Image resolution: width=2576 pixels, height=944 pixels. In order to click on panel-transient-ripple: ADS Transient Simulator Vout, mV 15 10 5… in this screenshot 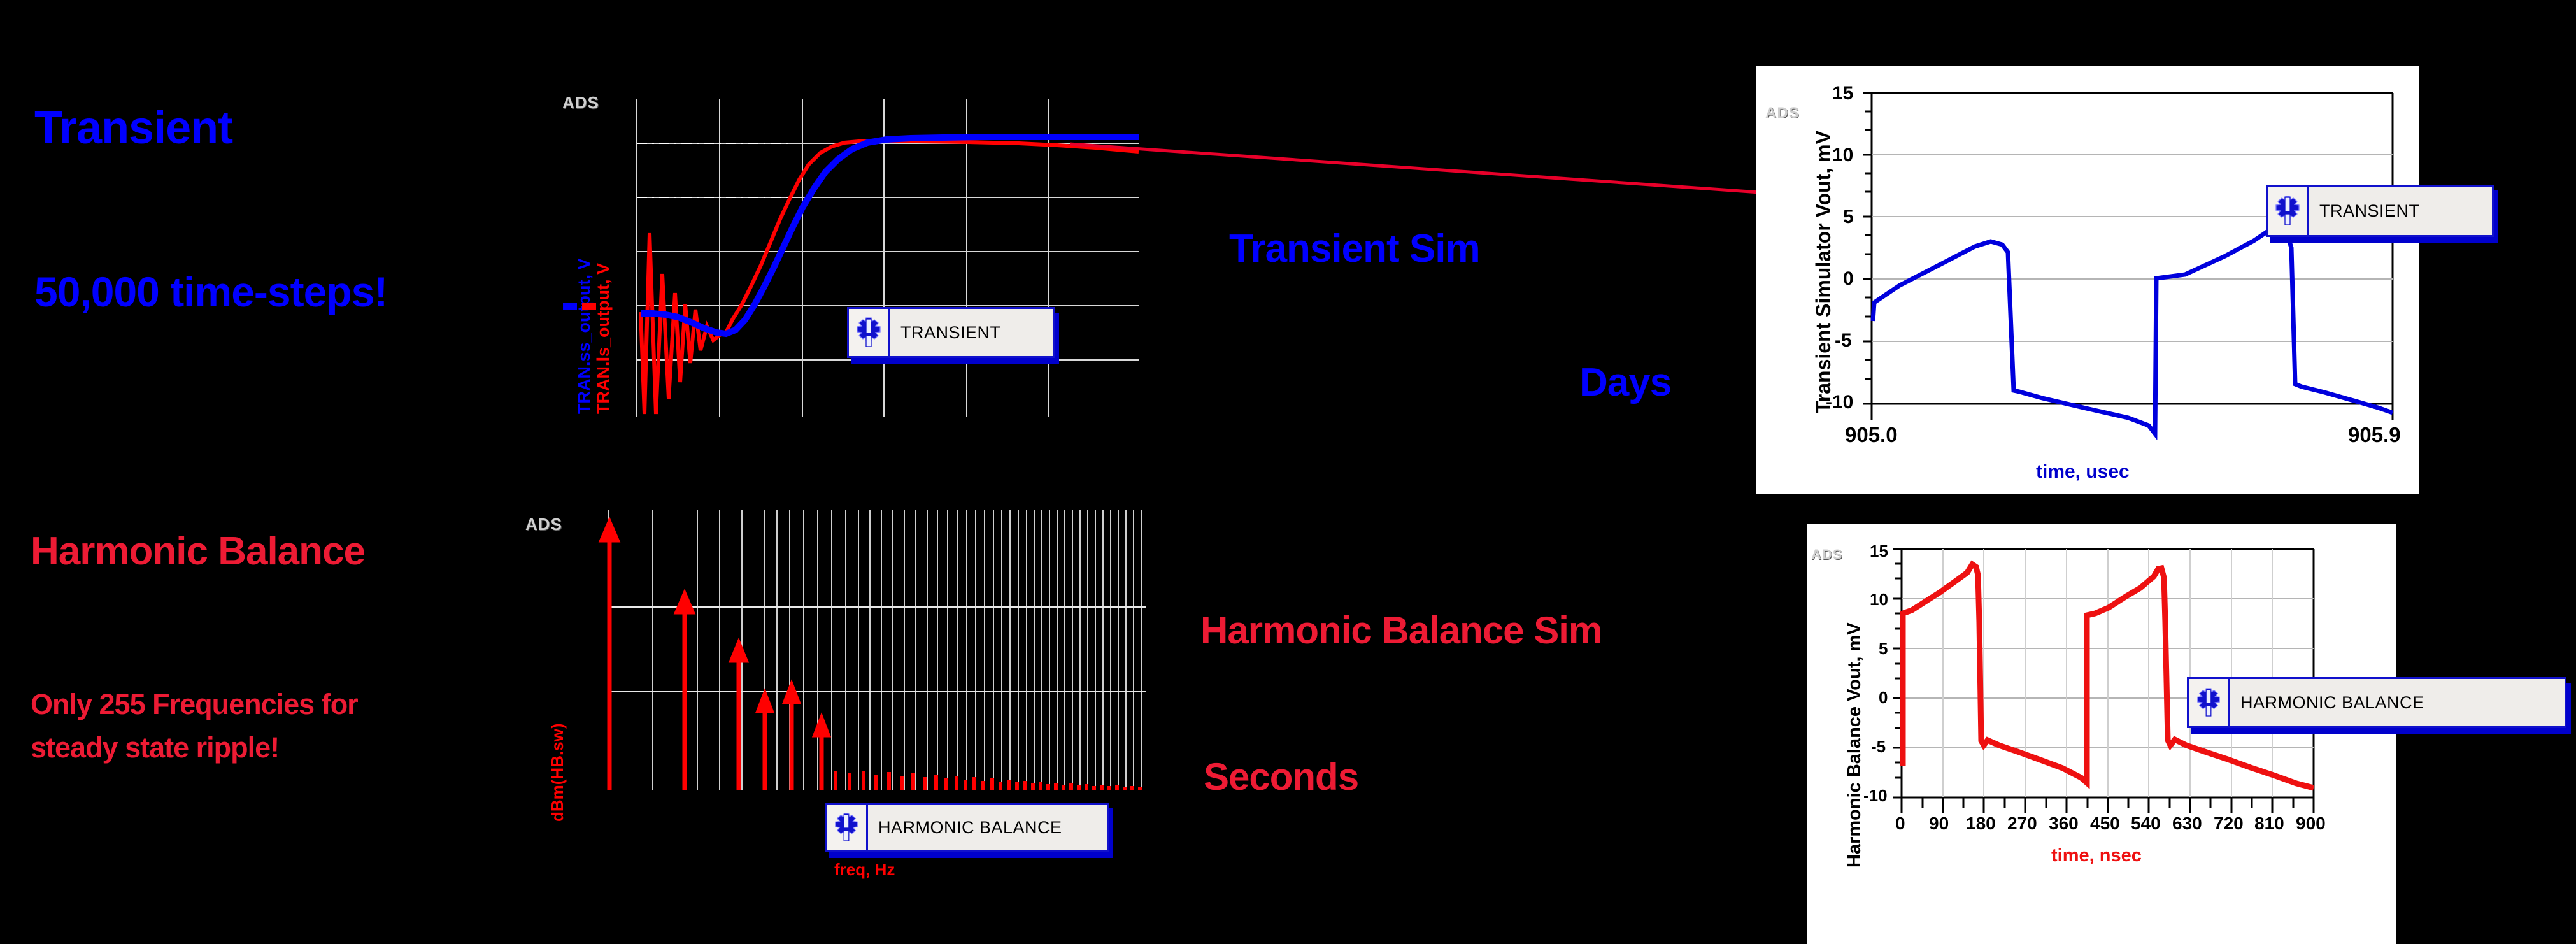, I will do `click(2088, 280)`.